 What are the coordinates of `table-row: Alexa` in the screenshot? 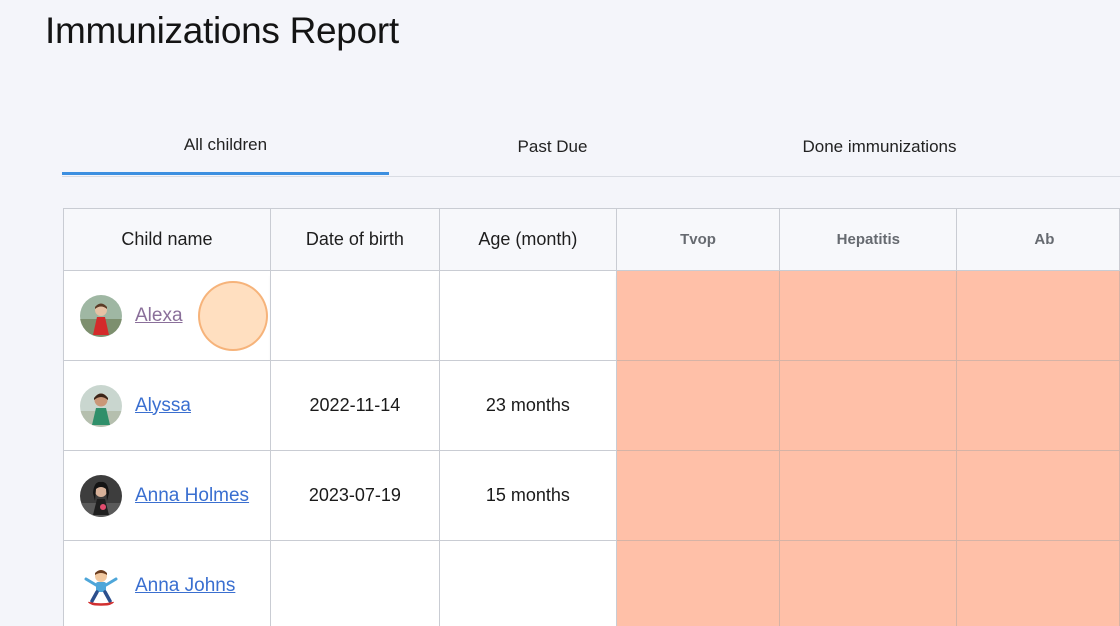 It's located at (591, 315).